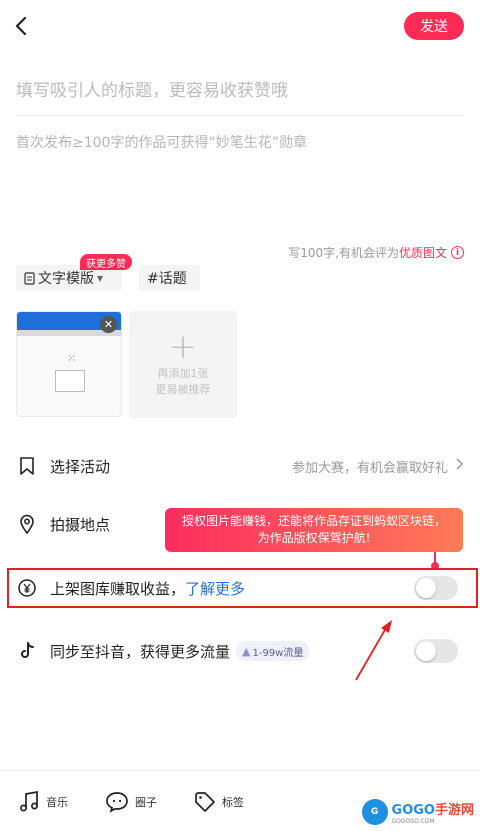 The height and width of the screenshot is (831, 480). I want to click on music-note-icon, so click(29, 801).